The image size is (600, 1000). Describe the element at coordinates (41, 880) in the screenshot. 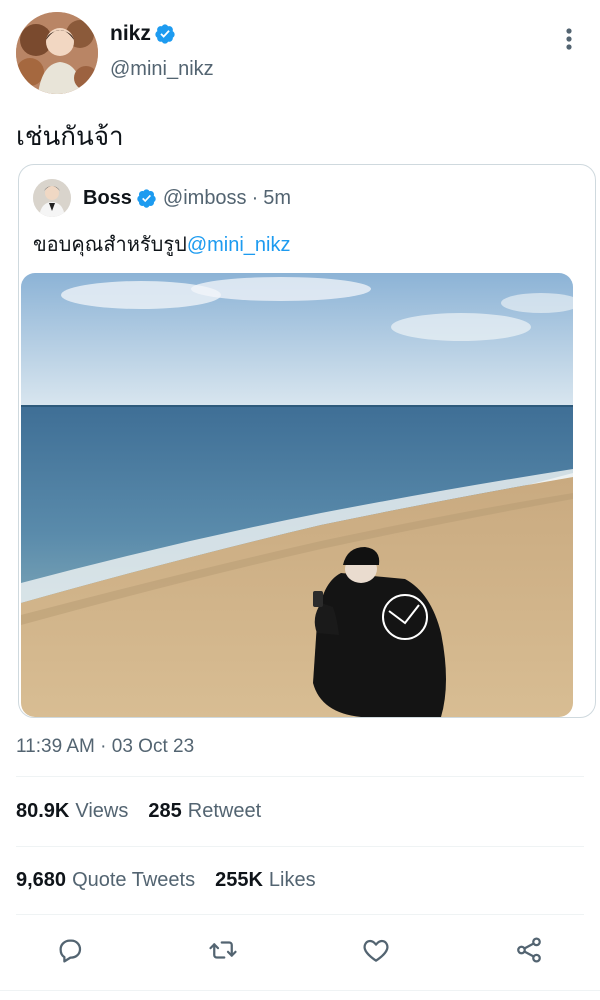

I see `quotes-count: 9,680` at that location.